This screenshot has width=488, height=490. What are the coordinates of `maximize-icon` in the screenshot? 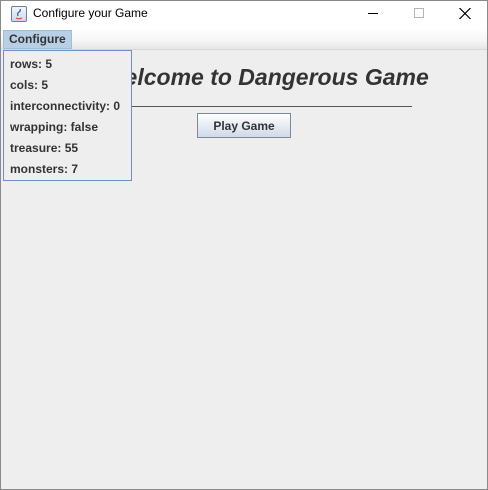 It's located at (419, 13).